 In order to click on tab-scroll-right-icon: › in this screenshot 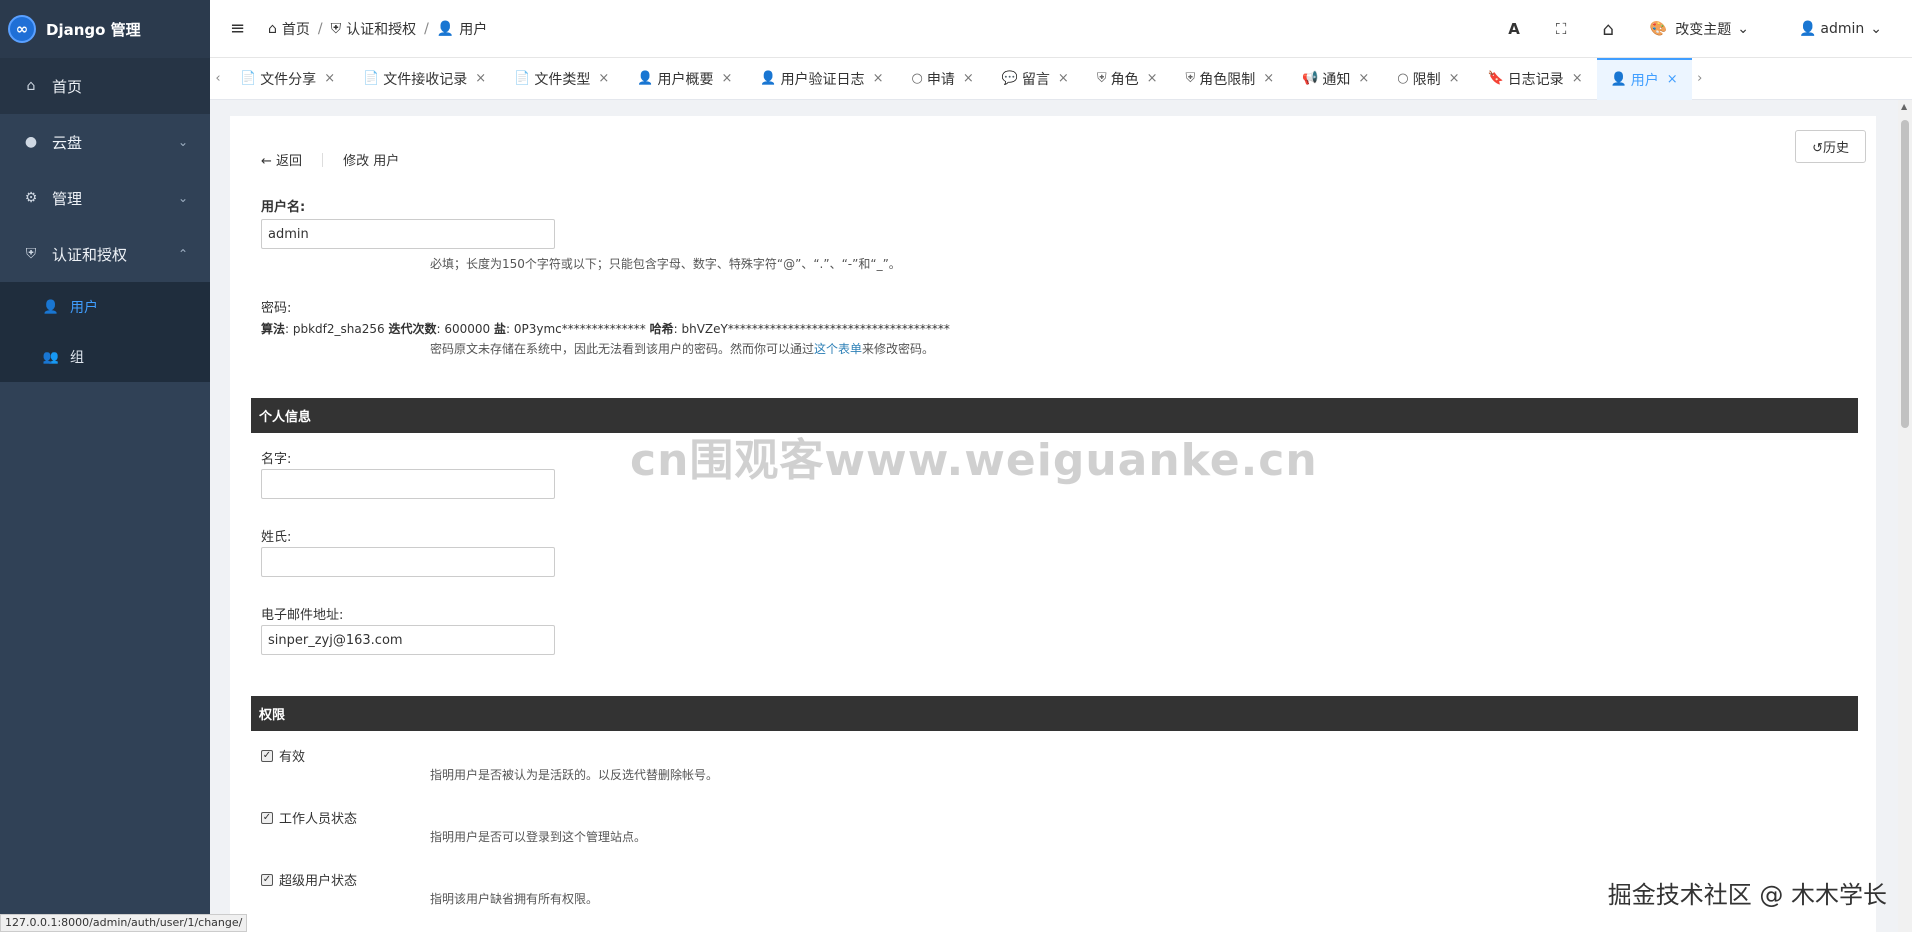, I will do `click(1700, 78)`.